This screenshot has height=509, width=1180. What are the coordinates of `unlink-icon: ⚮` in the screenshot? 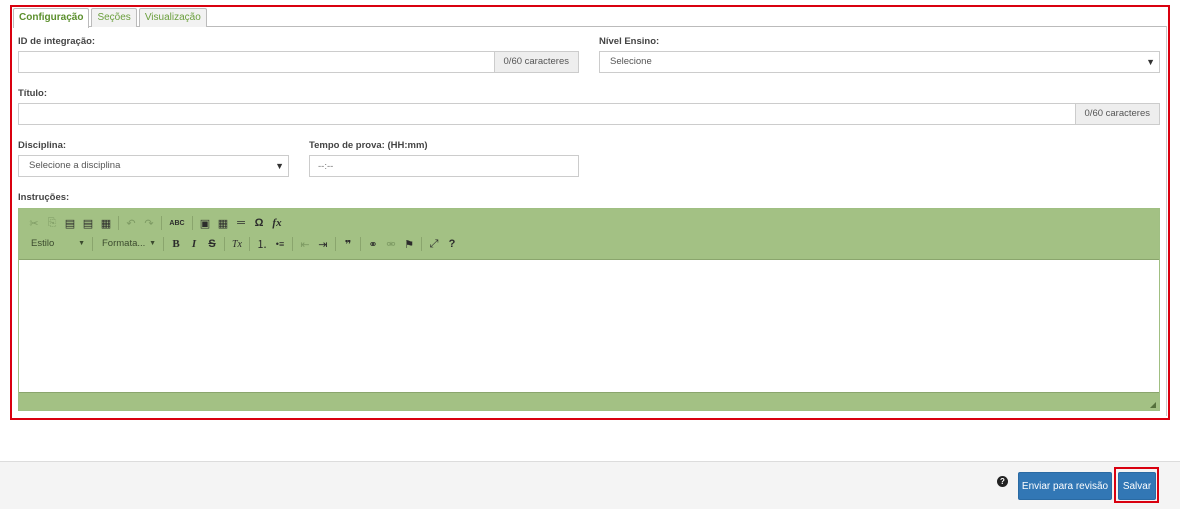 It's located at (391, 244).